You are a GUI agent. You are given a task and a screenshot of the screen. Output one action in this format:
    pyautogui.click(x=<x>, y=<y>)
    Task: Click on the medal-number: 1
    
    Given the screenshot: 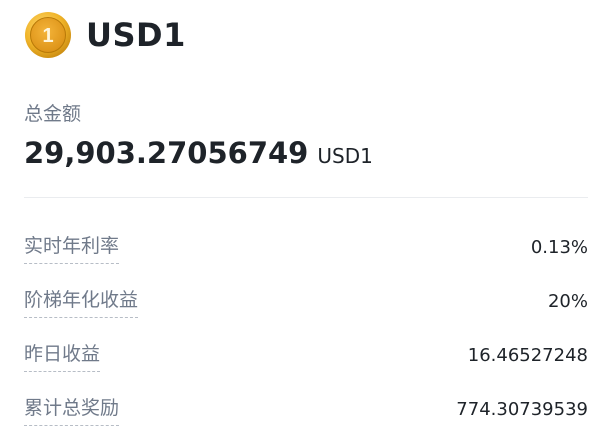 What is the action you would take?
    pyautogui.click(x=47, y=36)
    